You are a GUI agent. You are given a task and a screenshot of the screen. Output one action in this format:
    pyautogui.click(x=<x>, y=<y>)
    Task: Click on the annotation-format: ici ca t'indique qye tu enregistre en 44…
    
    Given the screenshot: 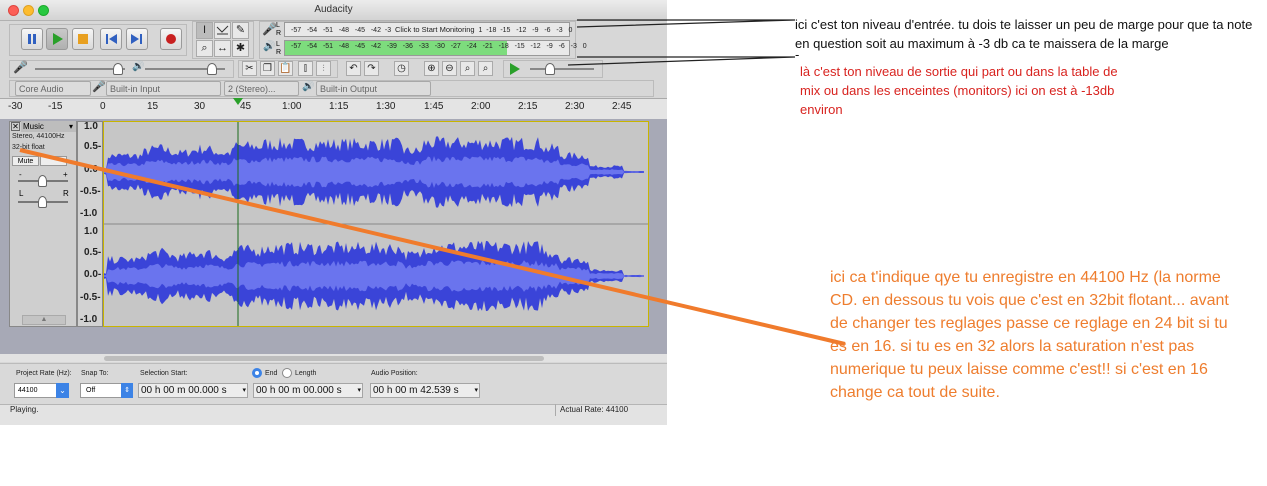 What is the action you would take?
    pyautogui.click(x=1029, y=335)
    